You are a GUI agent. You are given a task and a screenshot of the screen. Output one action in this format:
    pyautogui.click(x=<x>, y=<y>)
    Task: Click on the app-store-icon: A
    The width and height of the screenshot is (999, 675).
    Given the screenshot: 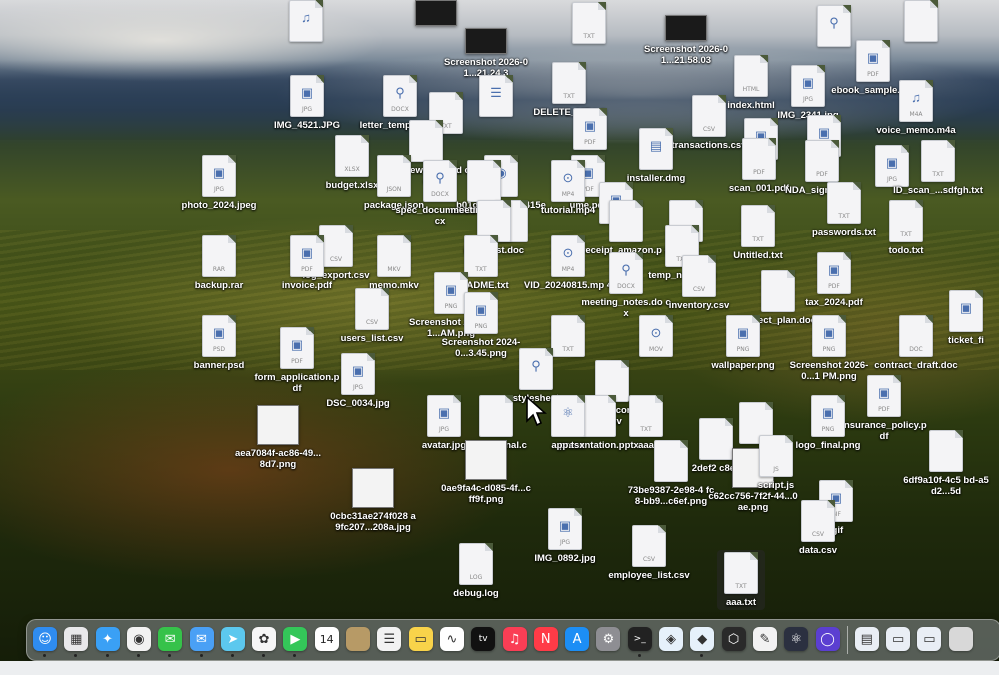 What is the action you would take?
    pyautogui.click(x=577, y=639)
    